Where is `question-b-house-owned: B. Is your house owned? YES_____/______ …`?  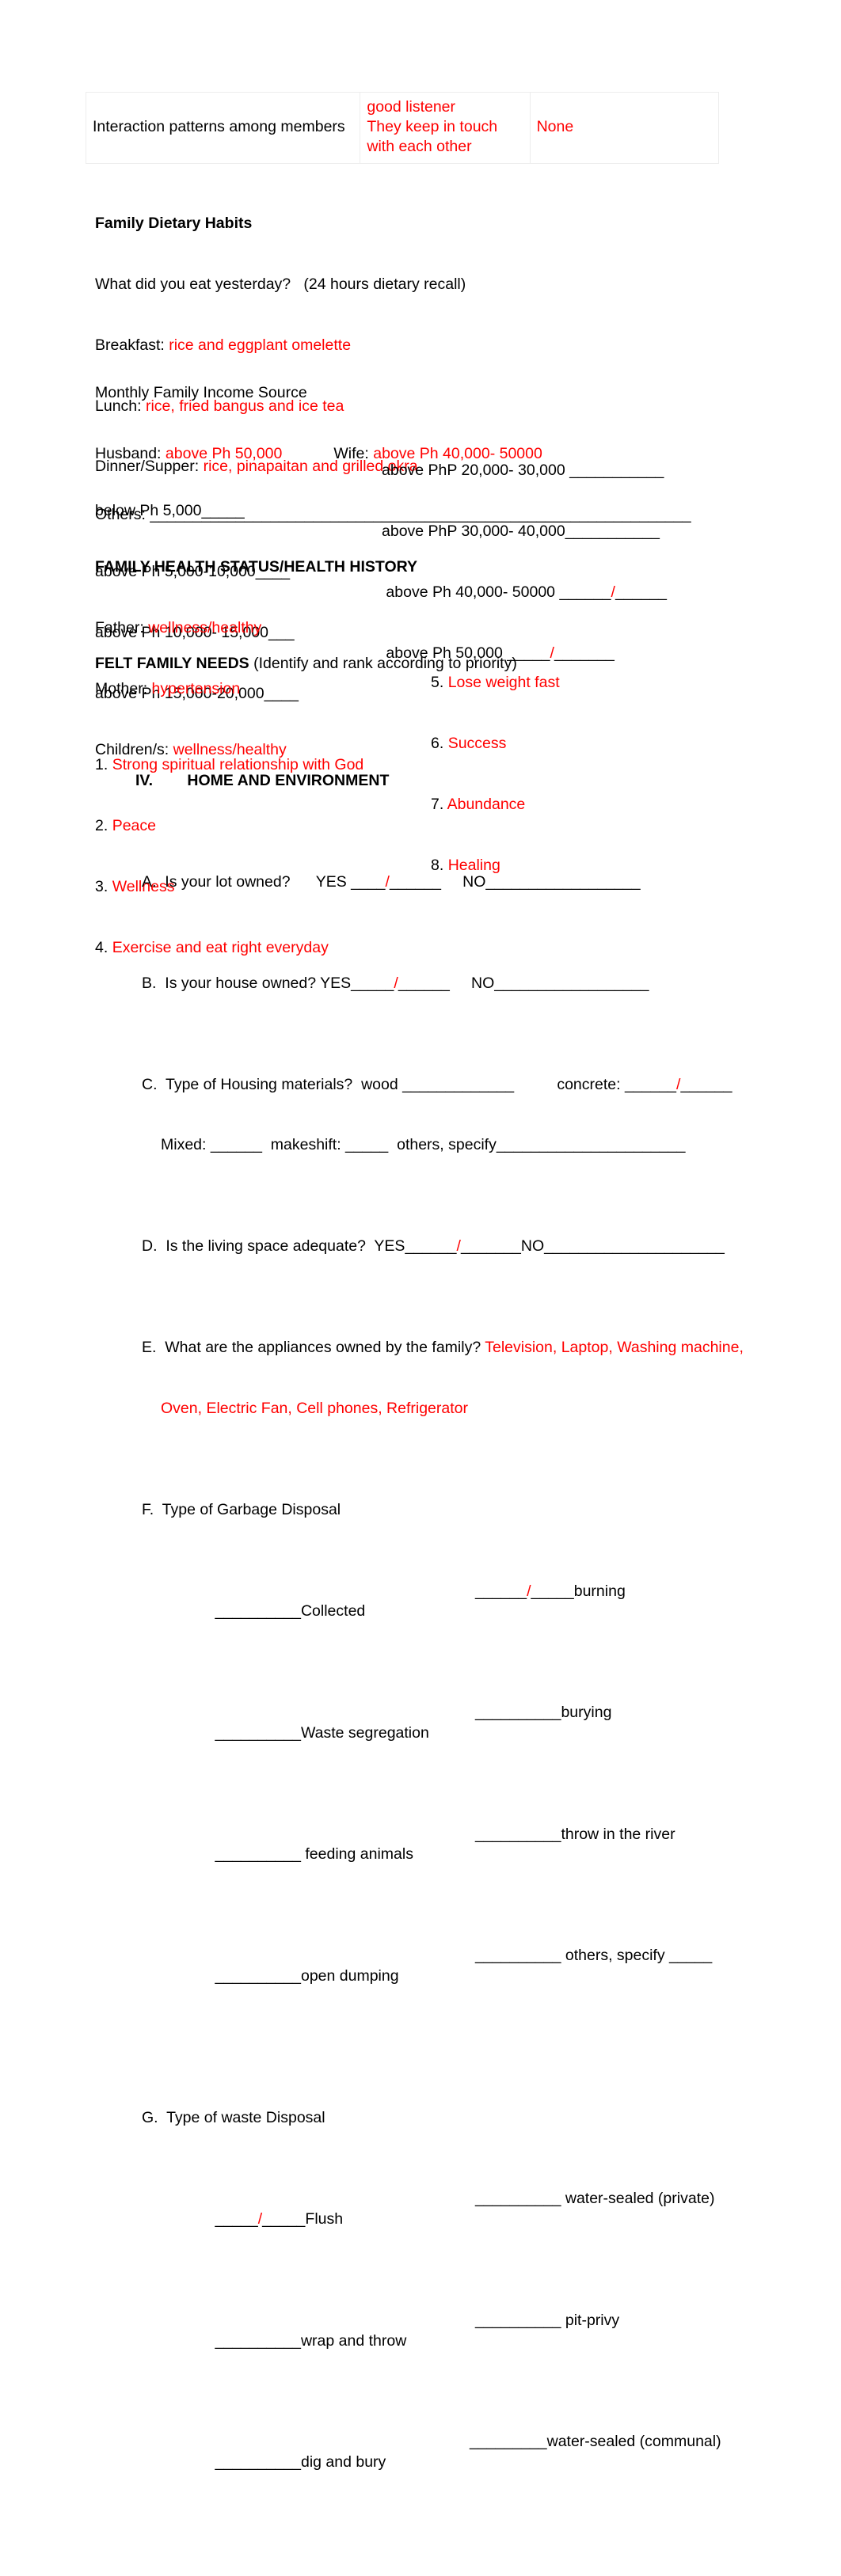
question-b-house-owned: B. Is your house owned? YES_____/______ … is located at coordinates (445, 984).